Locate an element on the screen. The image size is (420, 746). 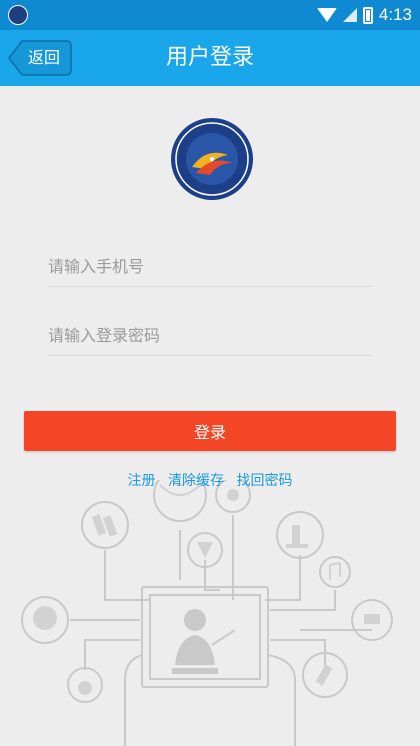
app-logo-icon is located at coordinates (18, 15).